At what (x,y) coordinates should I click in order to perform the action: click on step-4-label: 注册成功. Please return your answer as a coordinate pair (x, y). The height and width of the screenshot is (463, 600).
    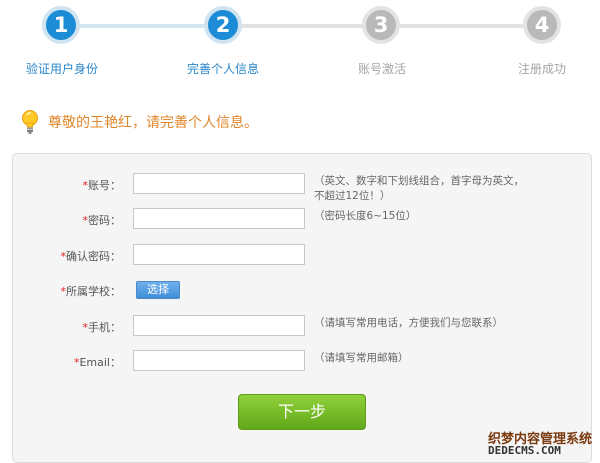
    Looking at the image, I should click on (541, 69).